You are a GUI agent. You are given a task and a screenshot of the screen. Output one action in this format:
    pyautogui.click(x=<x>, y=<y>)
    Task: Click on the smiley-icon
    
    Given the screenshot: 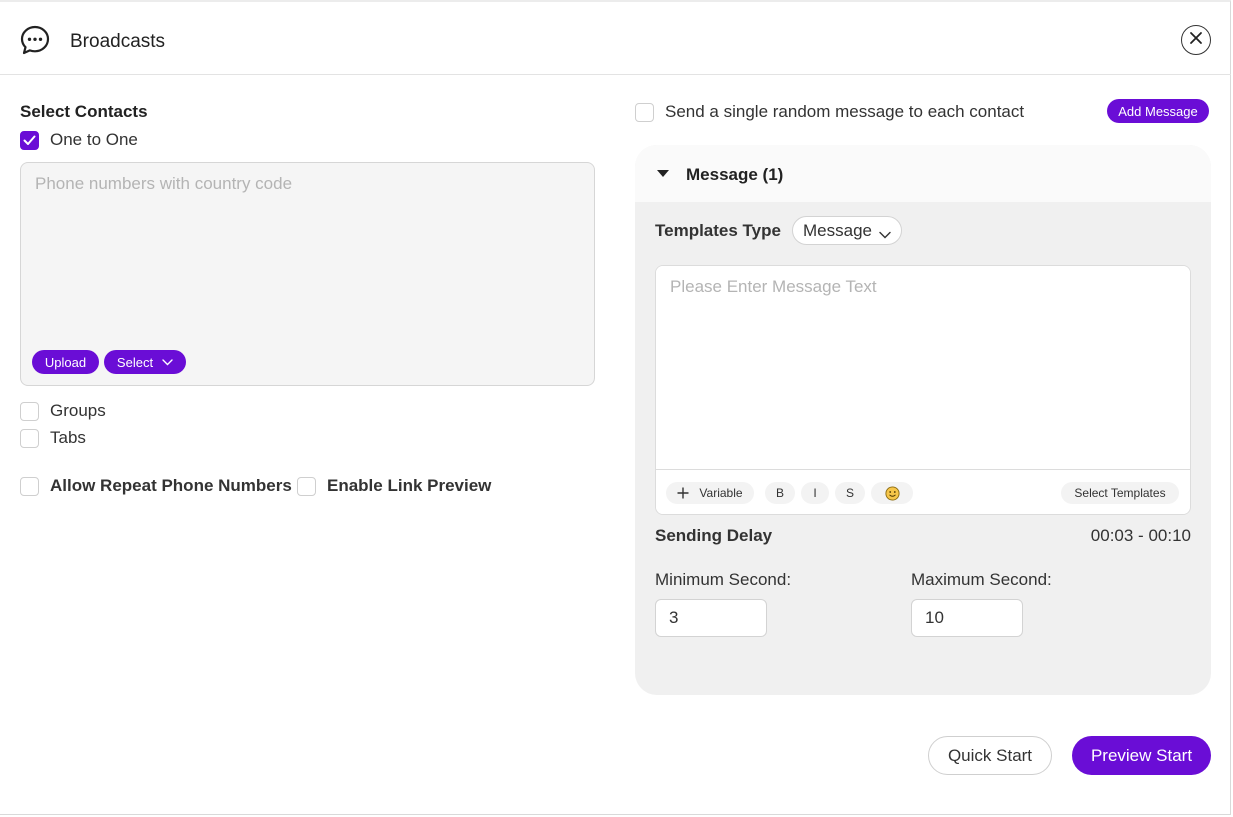 What is the action you would take?
    pyautogui.click(x=892, y=493)
    